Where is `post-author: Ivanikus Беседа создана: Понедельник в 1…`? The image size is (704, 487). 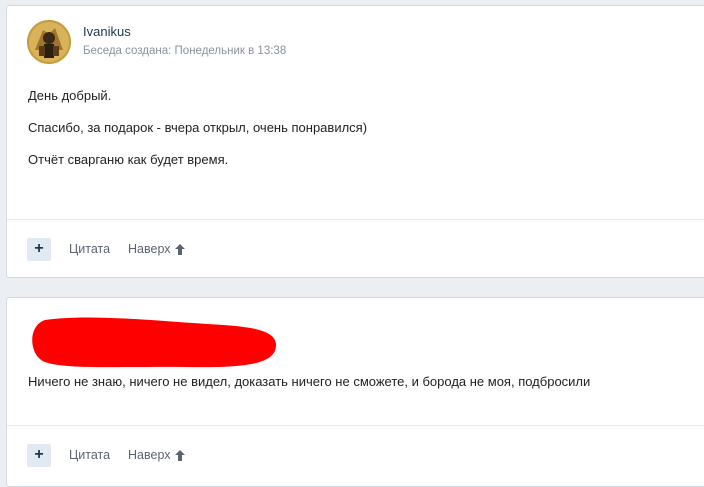
post-author: Ivanikus Беседа создана: Понедельник в 1… is located at coordinates (156, 42).